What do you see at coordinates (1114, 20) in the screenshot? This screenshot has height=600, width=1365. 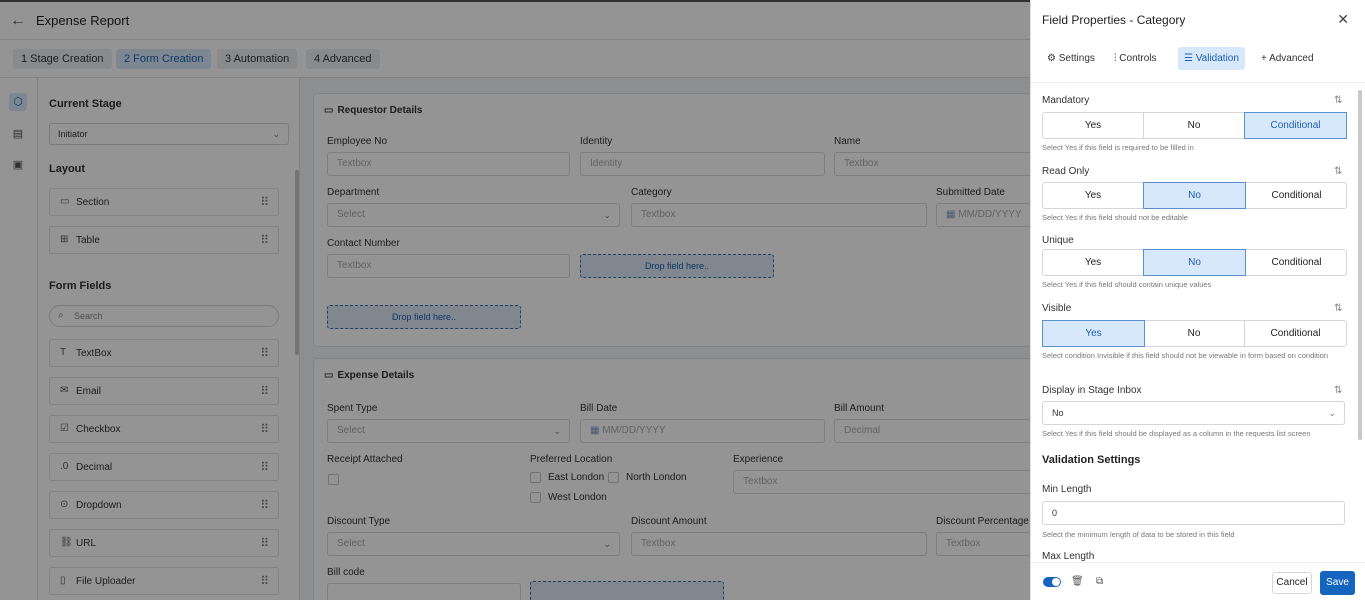 I see `panel-title: Field Properties - Category` at bounding box center [1114, 20].